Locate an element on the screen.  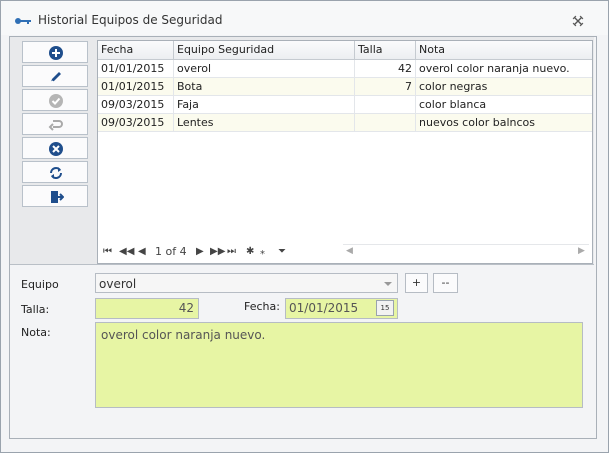
edit-button is located at coordinates (55, 76).